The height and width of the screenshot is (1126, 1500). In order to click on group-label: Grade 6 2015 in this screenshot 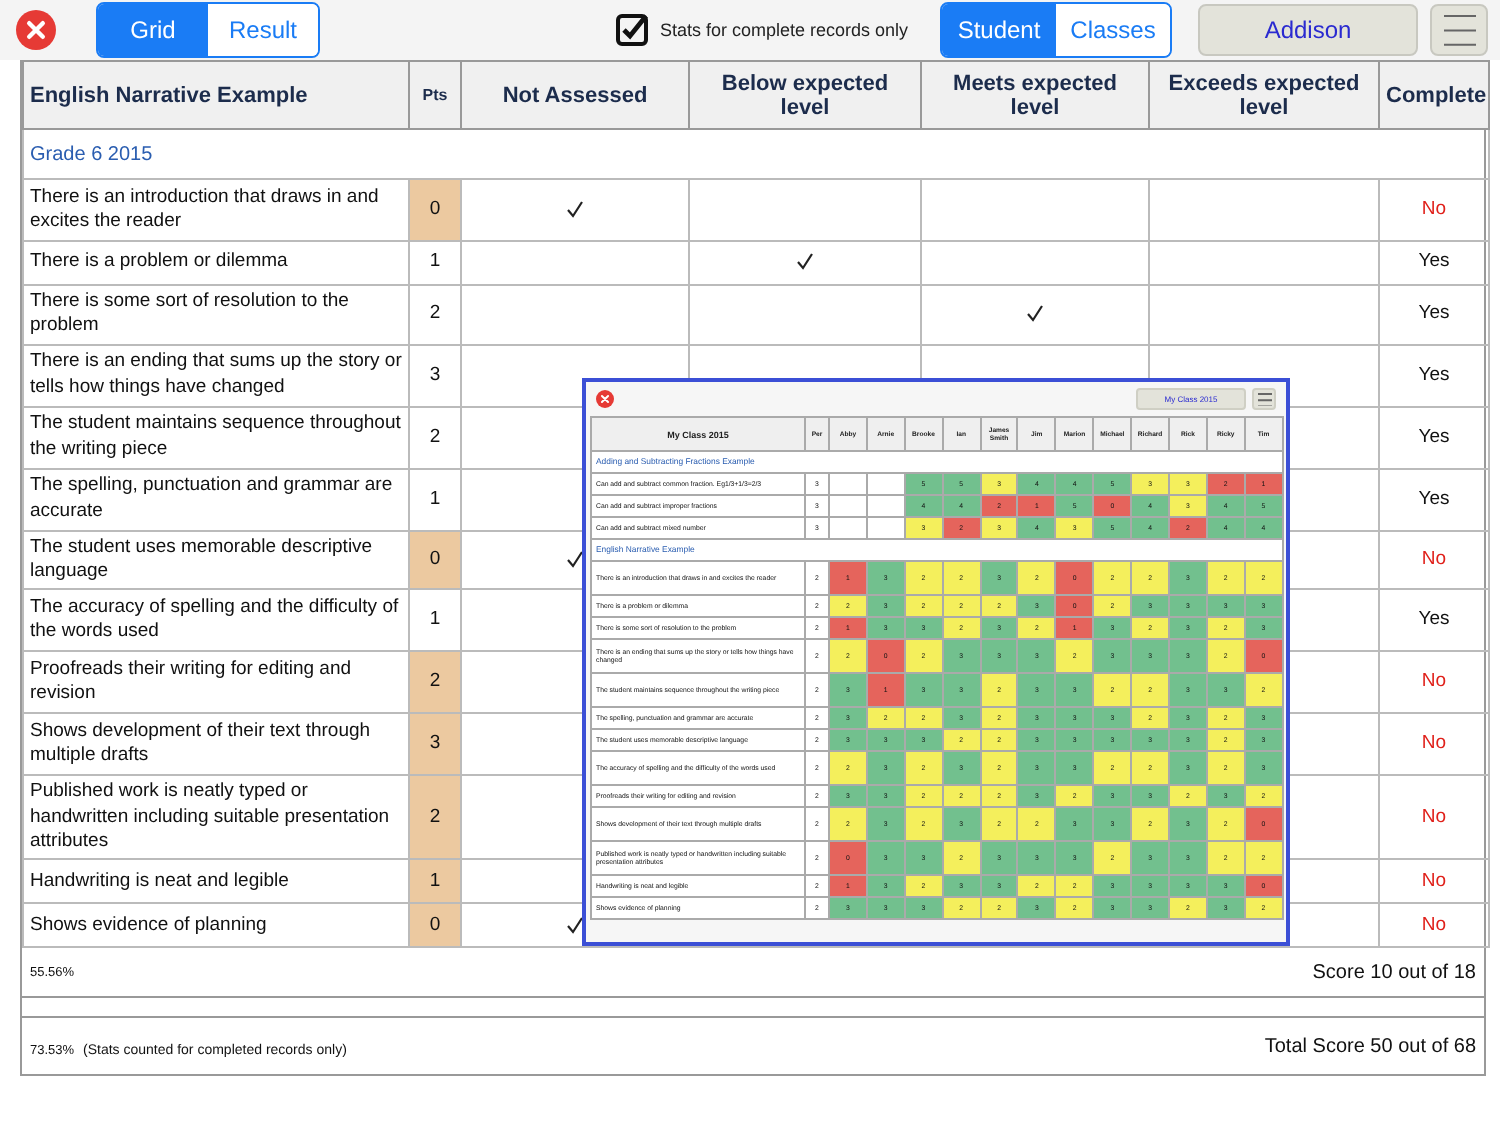, I will do `click(756, 154)`.